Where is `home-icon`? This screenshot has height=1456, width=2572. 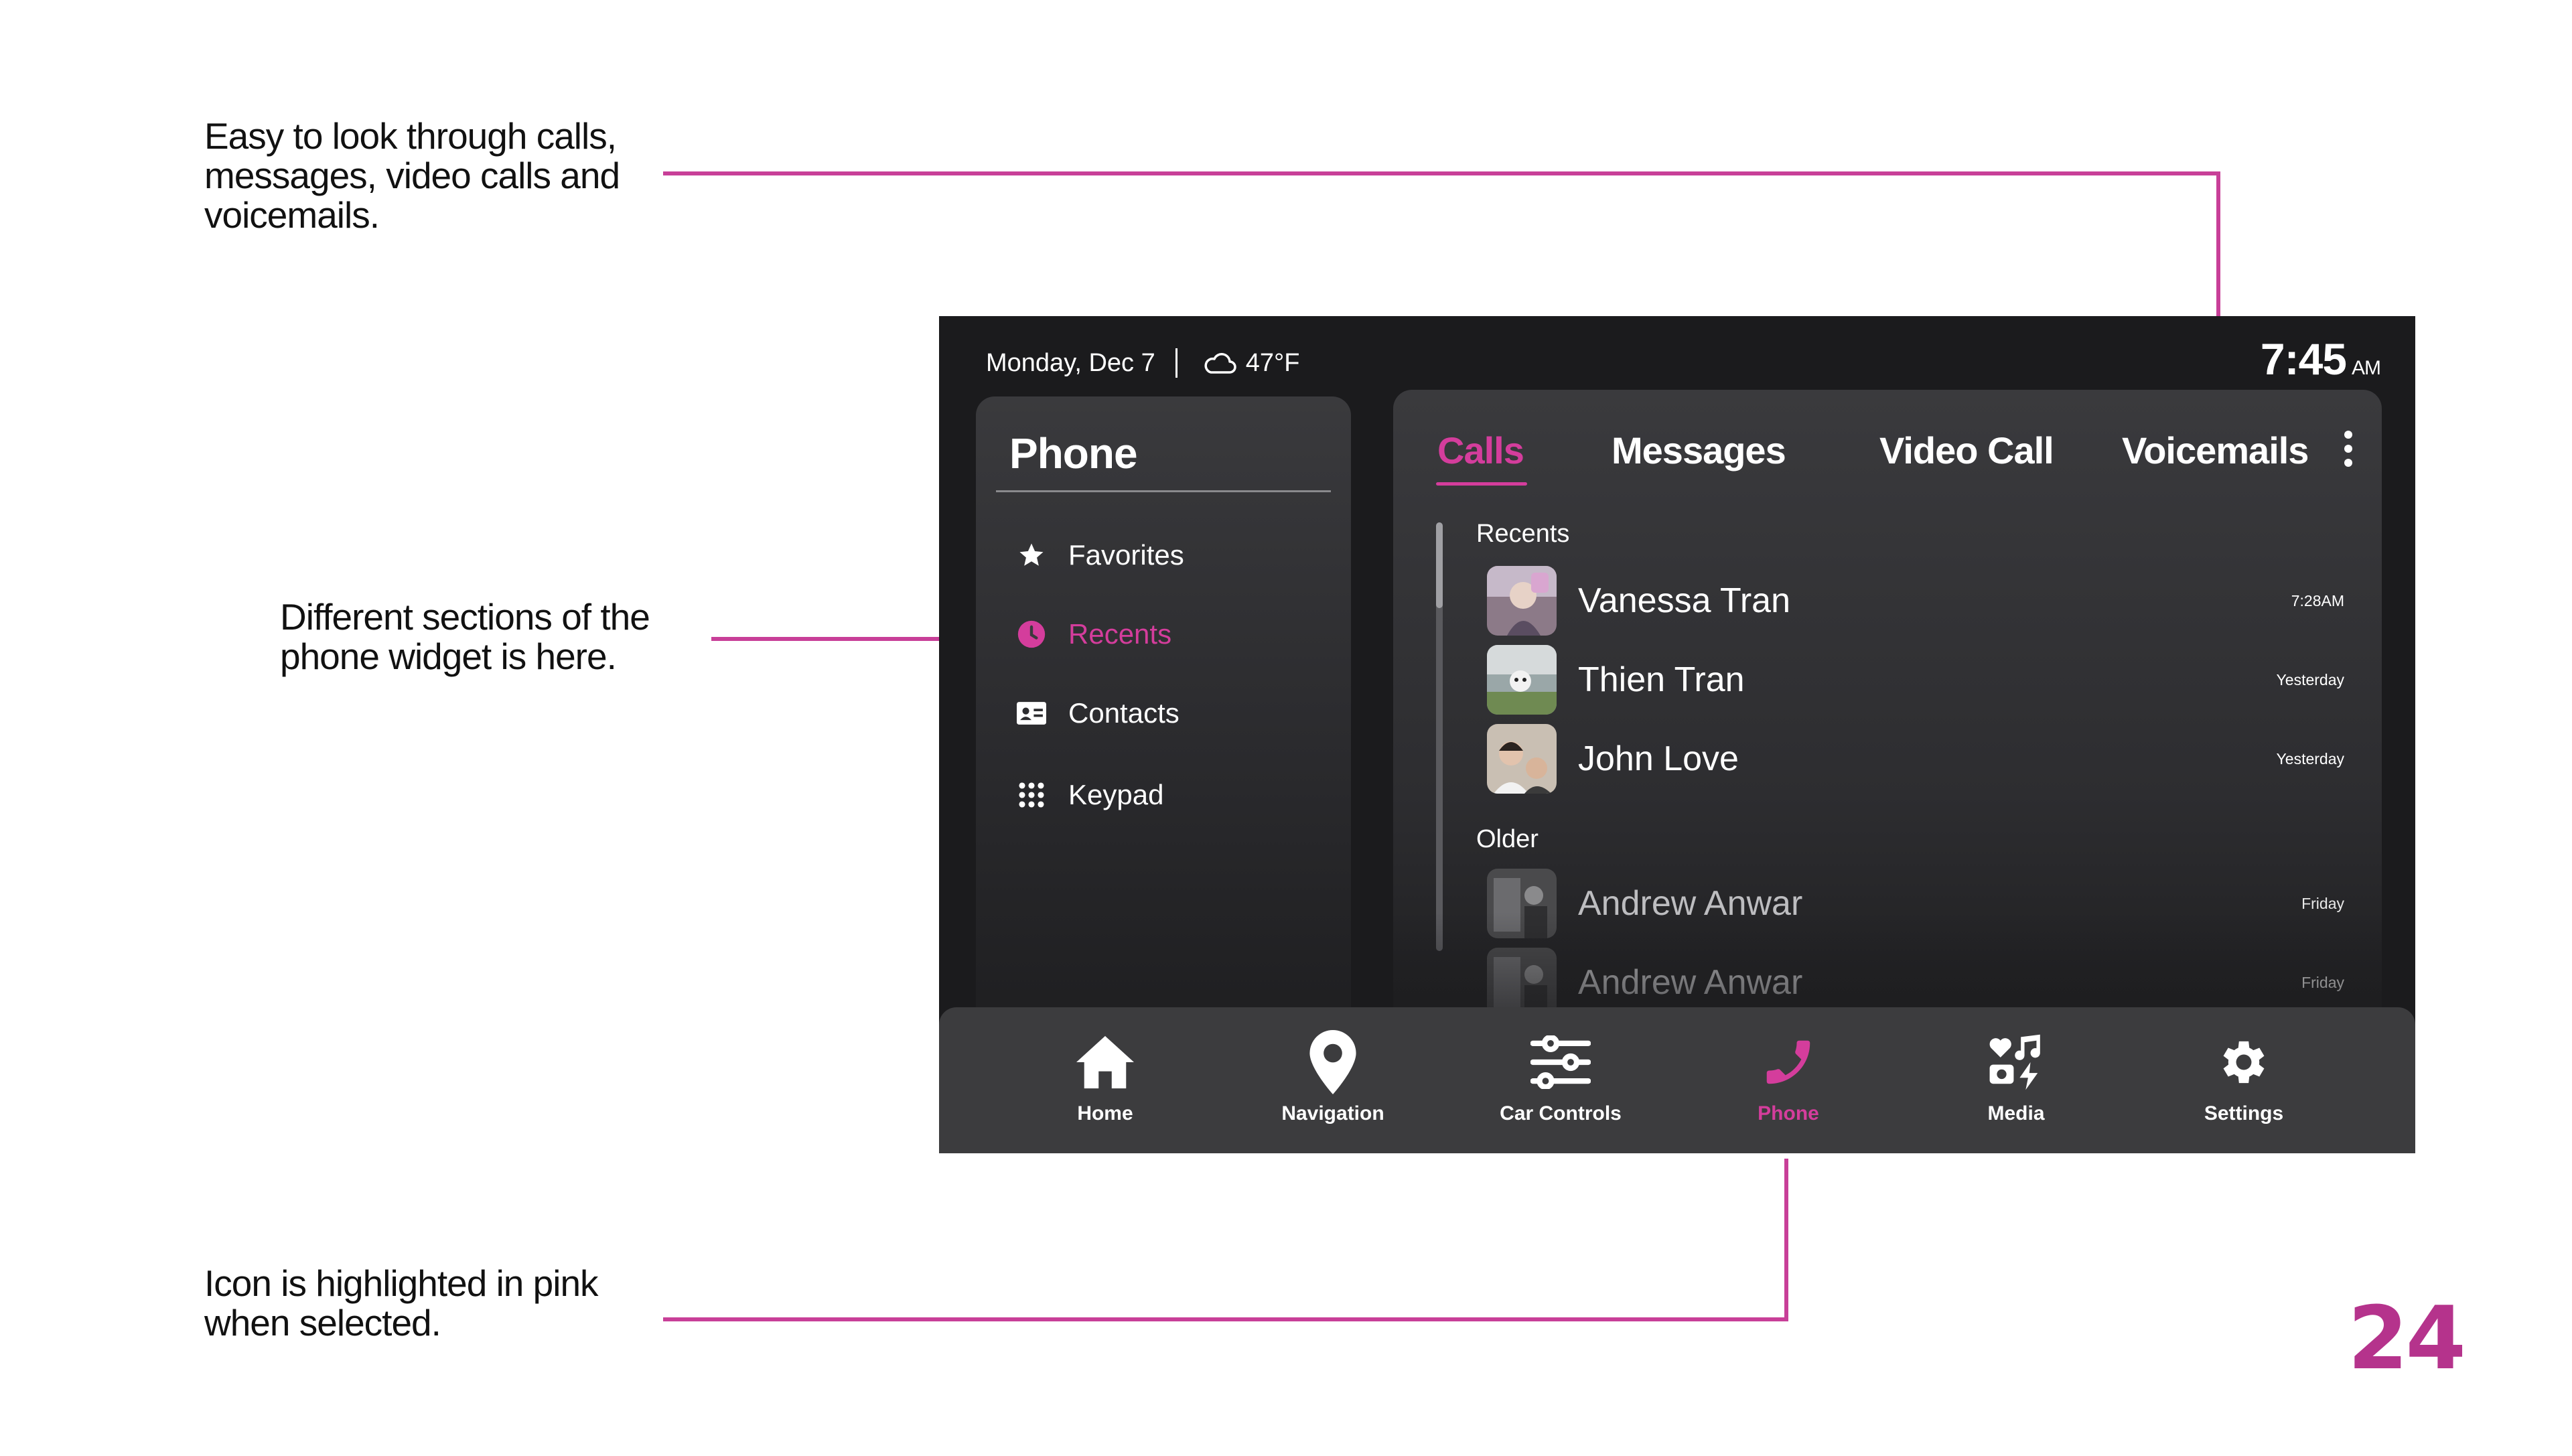 home-icon is located at coordinates (1105, 1062).